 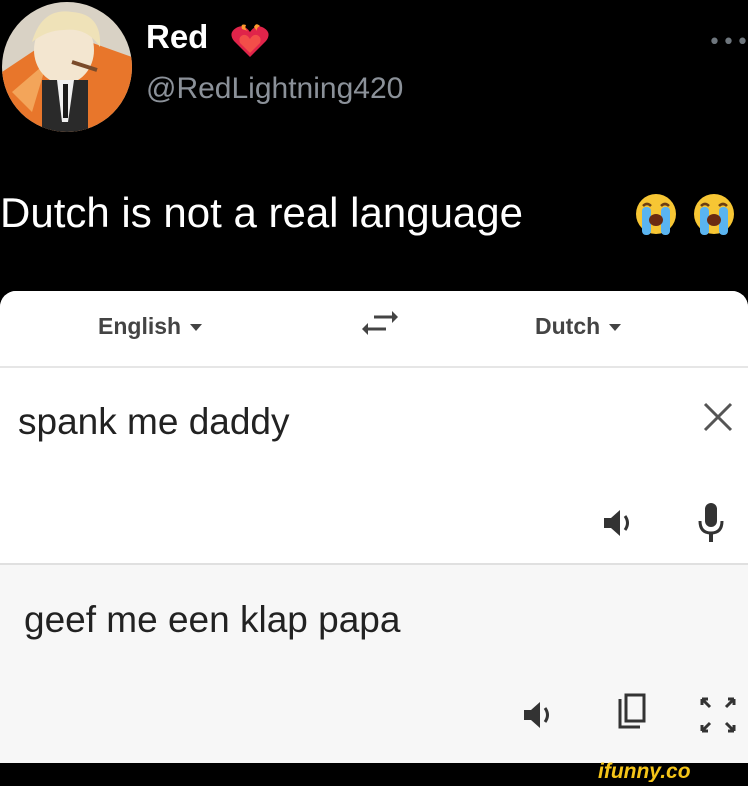 What do you see at coordinates (711, 523) in the screenshot?
I see `microphone-icon` at bounding box center [711, 523].